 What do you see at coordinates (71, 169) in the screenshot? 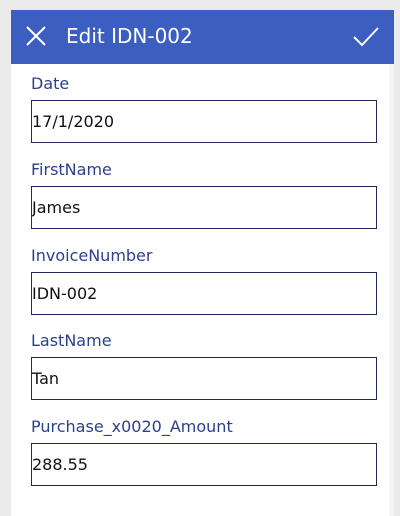
I see `firstname-label: FirstName` at bounding box center [71, 169].